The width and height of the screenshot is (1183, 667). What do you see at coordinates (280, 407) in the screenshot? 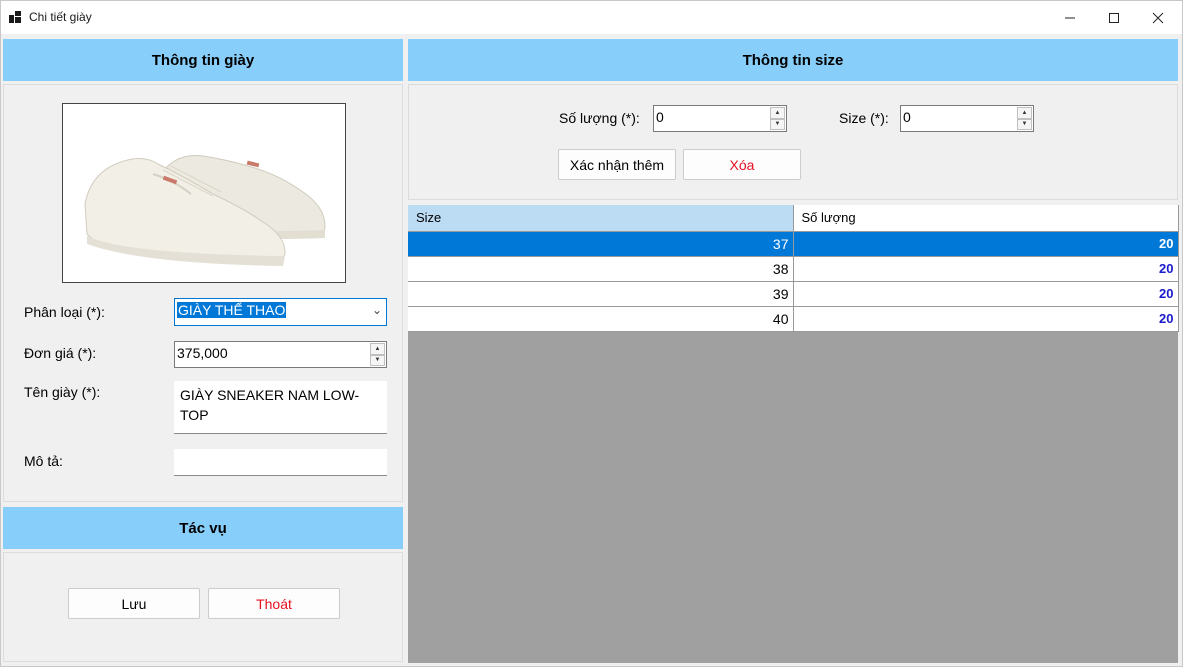
I see `name-input: GIÀY SNEAKER NAM LOW-TOP` at bounding box center [280, 407].